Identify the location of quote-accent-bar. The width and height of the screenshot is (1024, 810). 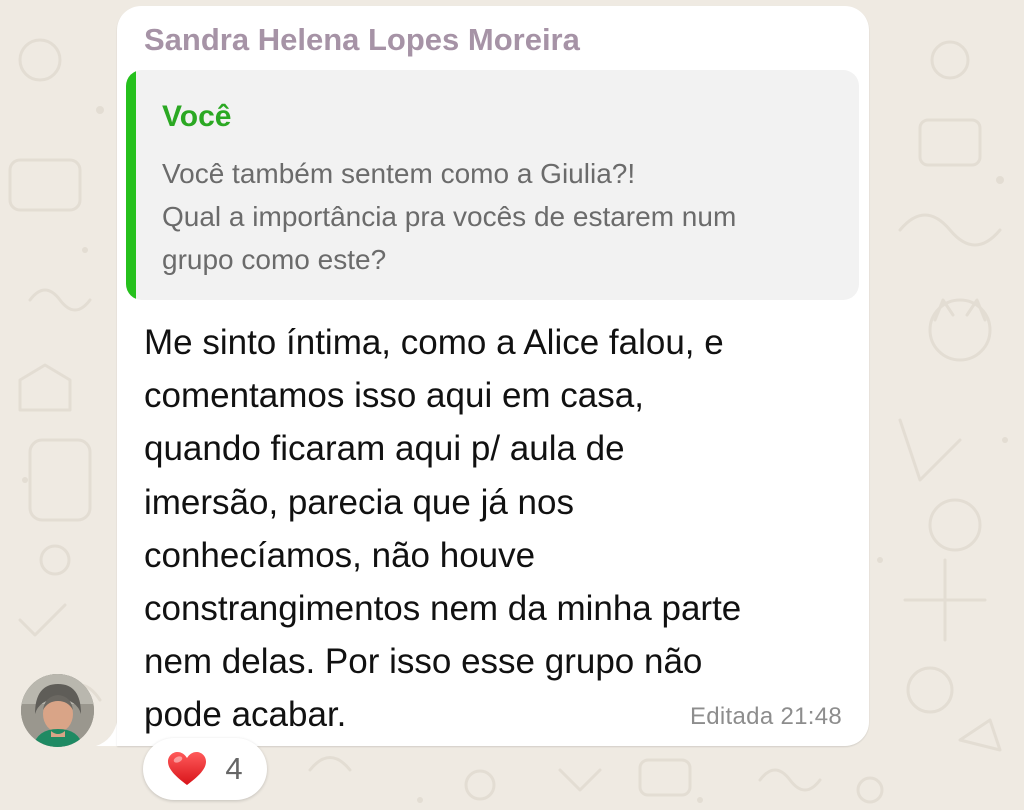
(131, 185).